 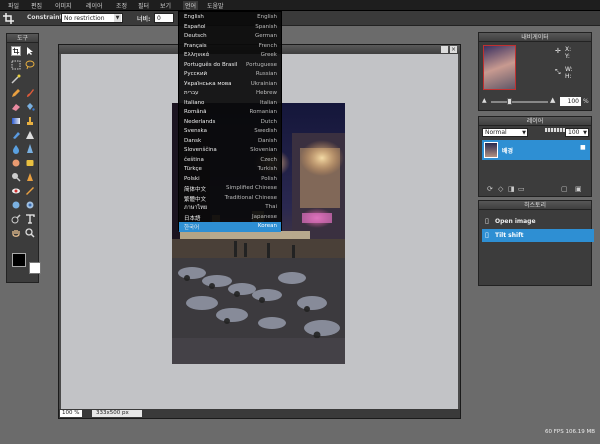 I want to click on zoom-in-icon: ▲, so click(x=552, y=100).